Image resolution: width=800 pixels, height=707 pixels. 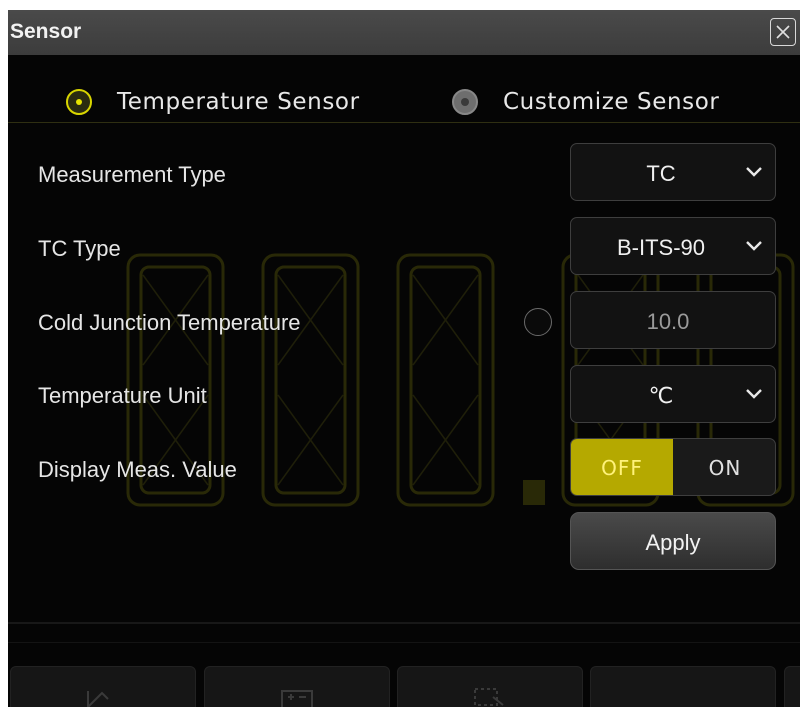 I want to click on region-select-icon, so click(x=489, y=697).